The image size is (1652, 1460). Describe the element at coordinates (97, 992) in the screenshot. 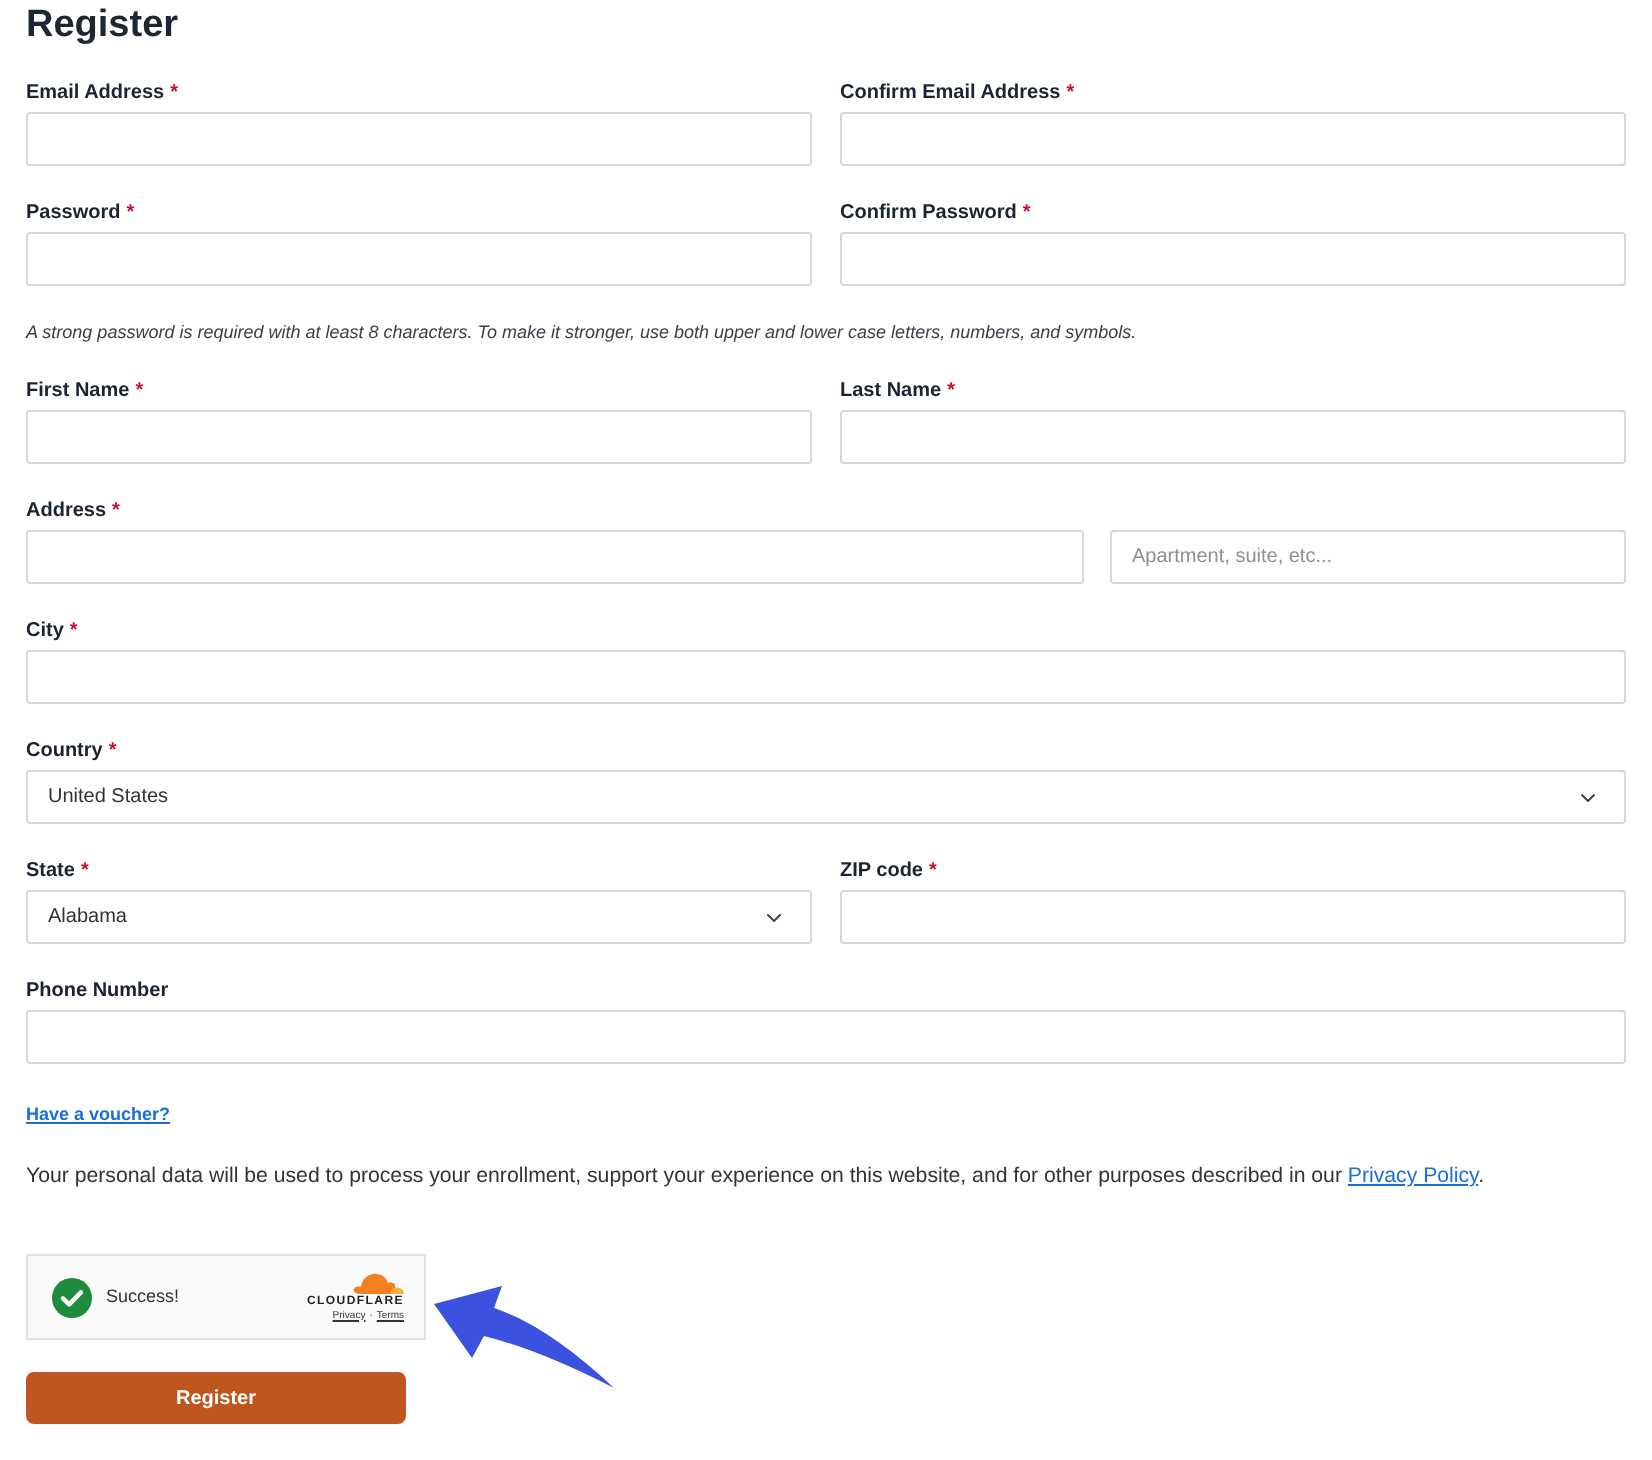

I see `field-label: Phone Number` at that location.